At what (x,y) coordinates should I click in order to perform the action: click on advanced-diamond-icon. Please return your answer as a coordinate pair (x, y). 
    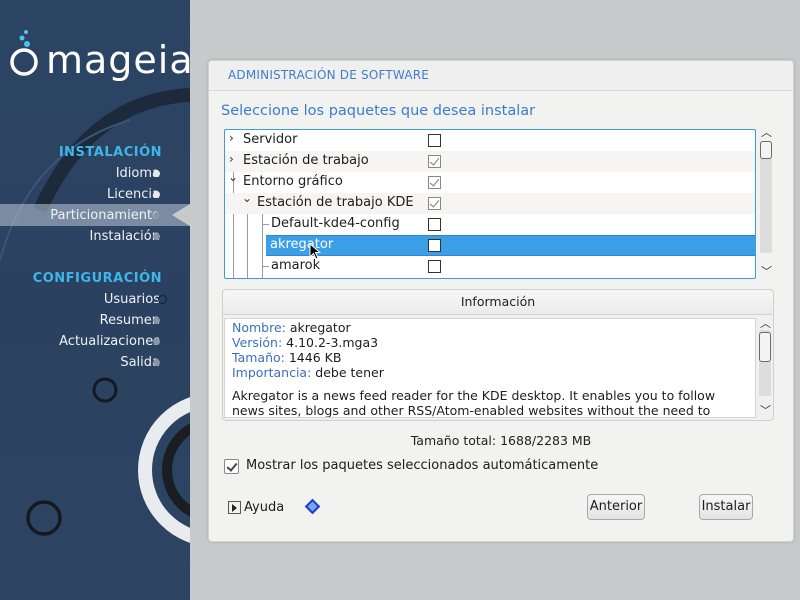
    Looking at the image, I should click on (312, 506).